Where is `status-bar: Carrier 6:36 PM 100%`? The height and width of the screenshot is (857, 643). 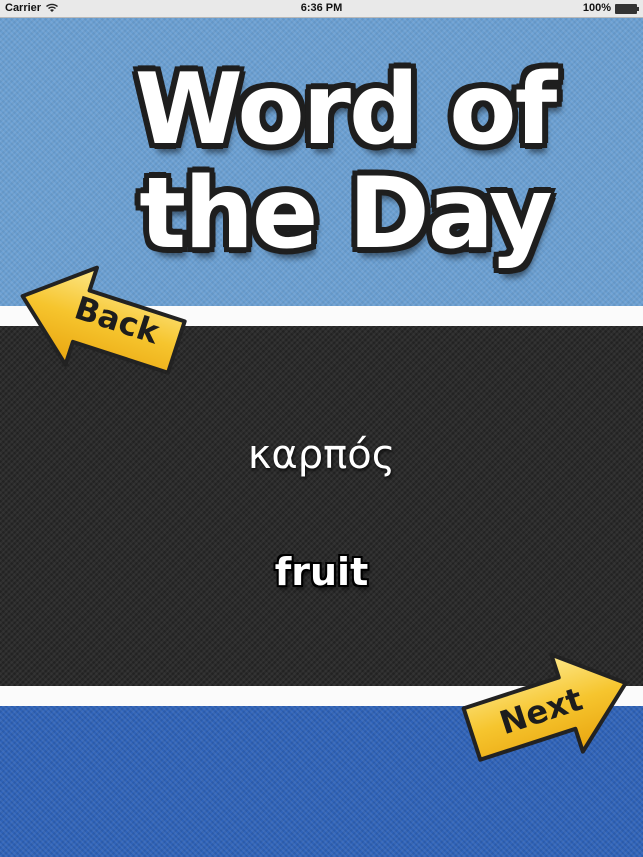
status-bar: Carrier 6:36 PM 100% is located at coordinates (321, 9).